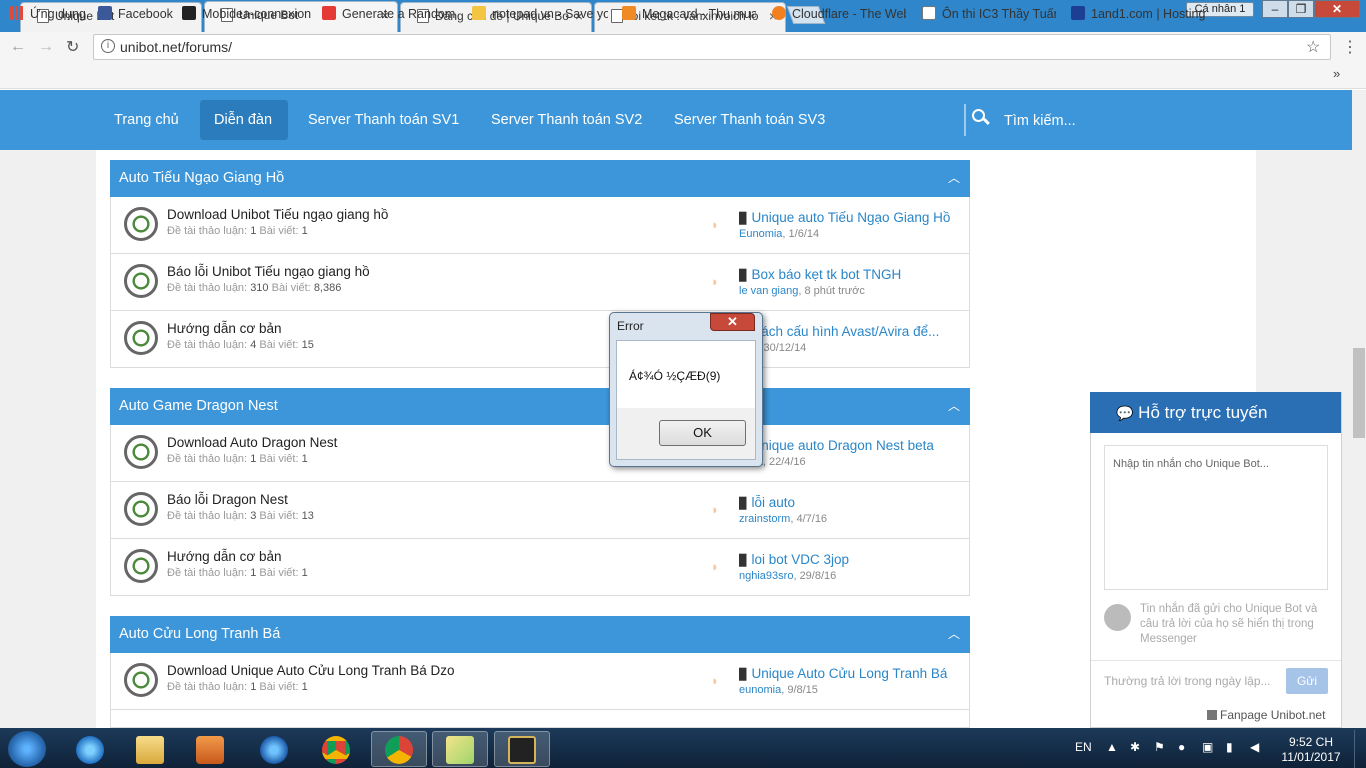 The image size is (1366, 768). What do you see at coordinates (839, 13) in the screenshot?
I see `bookmark-cloudflare: Cloudflare - The Web` at bounding box center [839, 13].